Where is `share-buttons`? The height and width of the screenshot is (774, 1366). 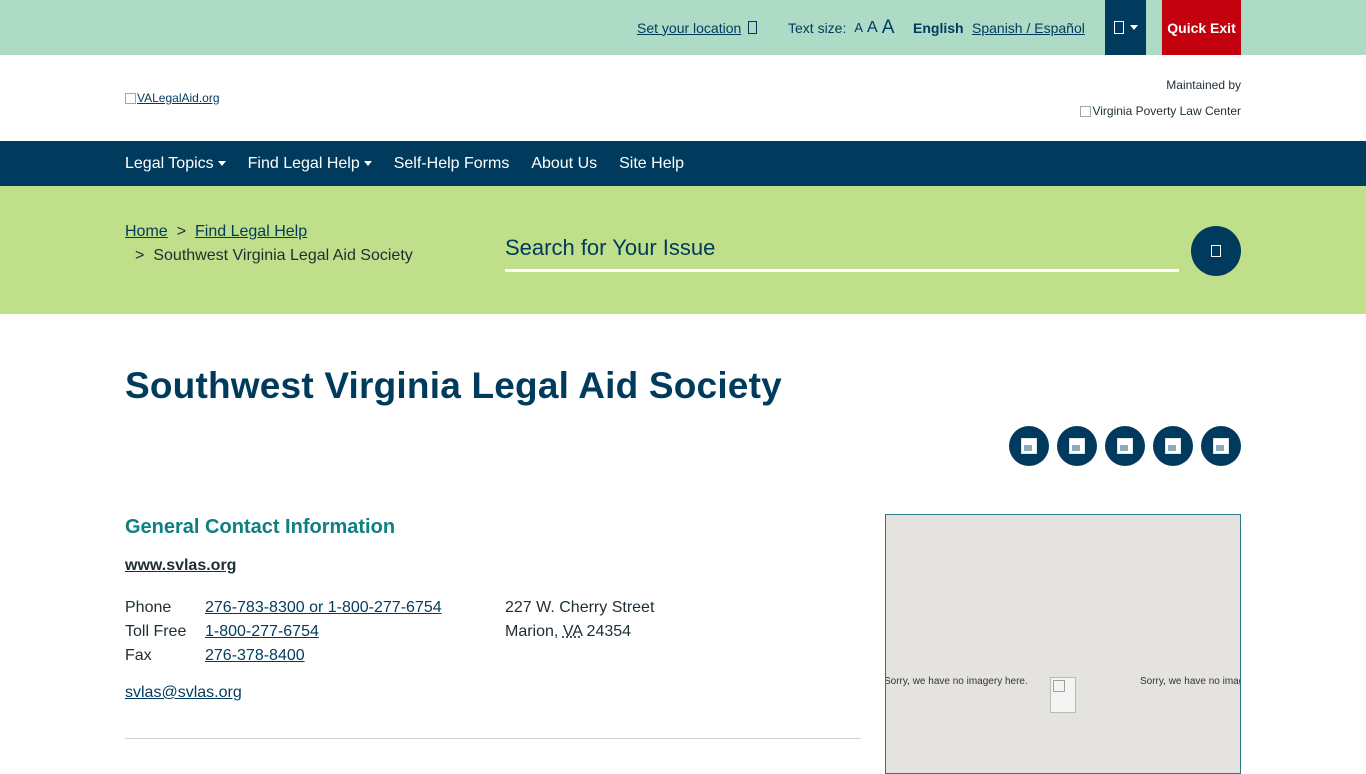
share-buttons is located at coordinates (1125, 446).